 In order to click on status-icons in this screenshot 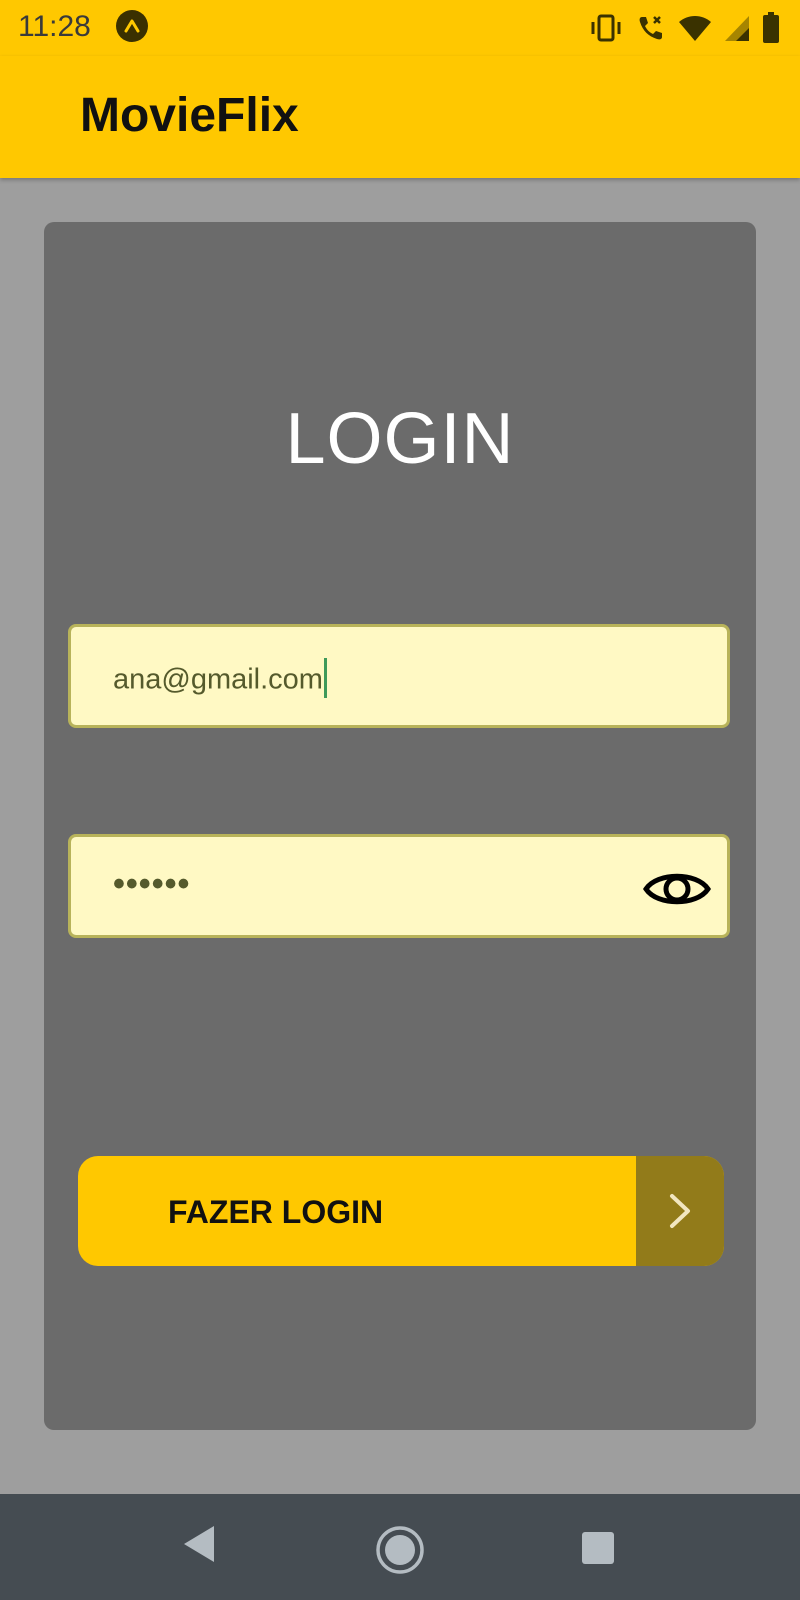, I will do `click(684, 28)`.